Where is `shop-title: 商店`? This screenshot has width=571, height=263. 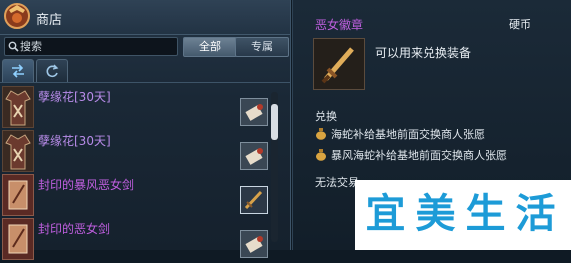
shop-title: 商店 is located at coordinates (49, 20).